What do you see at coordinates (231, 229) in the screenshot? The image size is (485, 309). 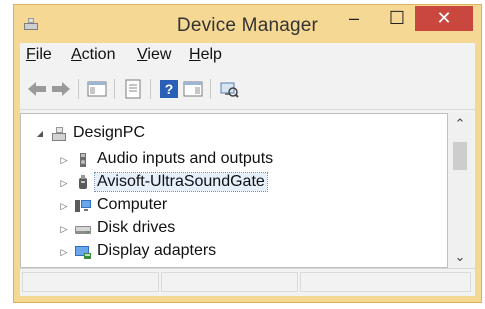 I see `tree-item-disk-drives: ▷ Disk drives` at bounding box center [231, 229].